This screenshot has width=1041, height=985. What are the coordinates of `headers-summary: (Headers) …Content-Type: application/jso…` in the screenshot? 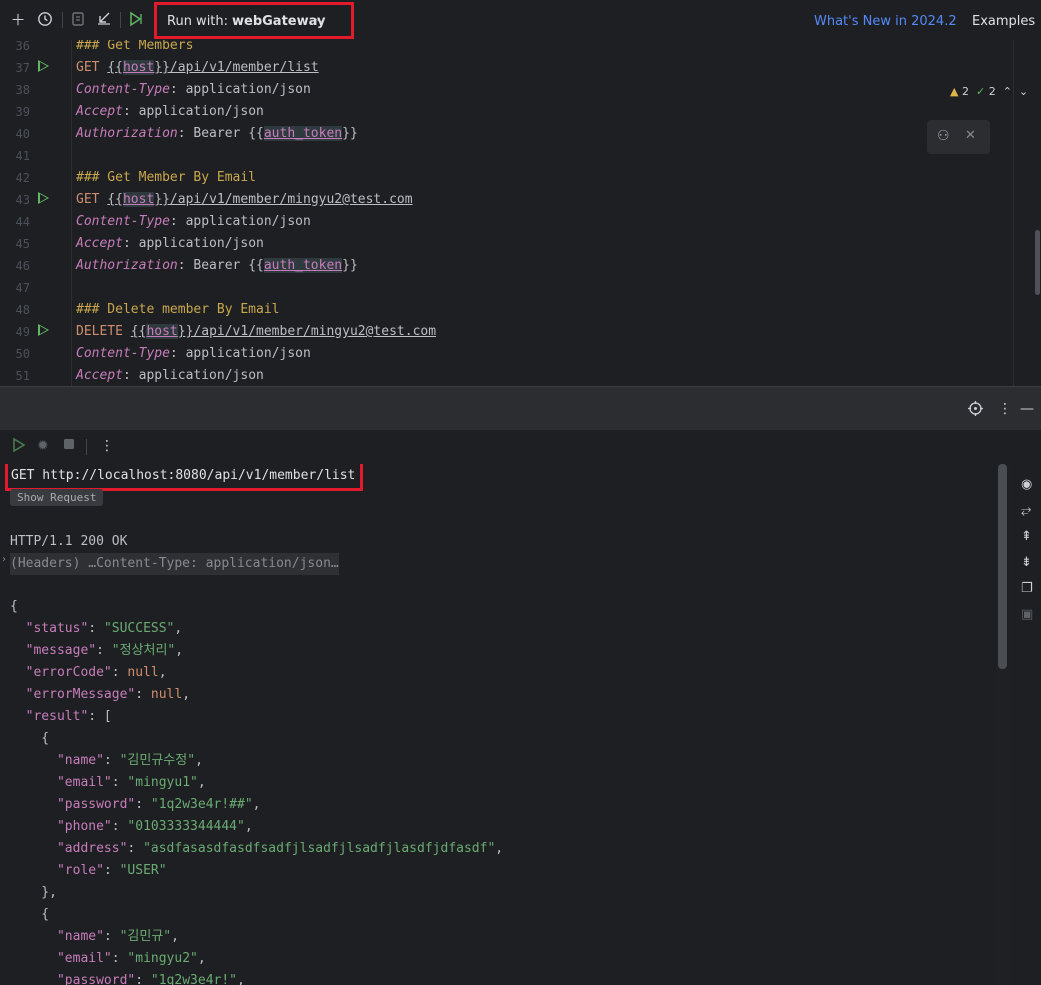 It's located at (174, 564).